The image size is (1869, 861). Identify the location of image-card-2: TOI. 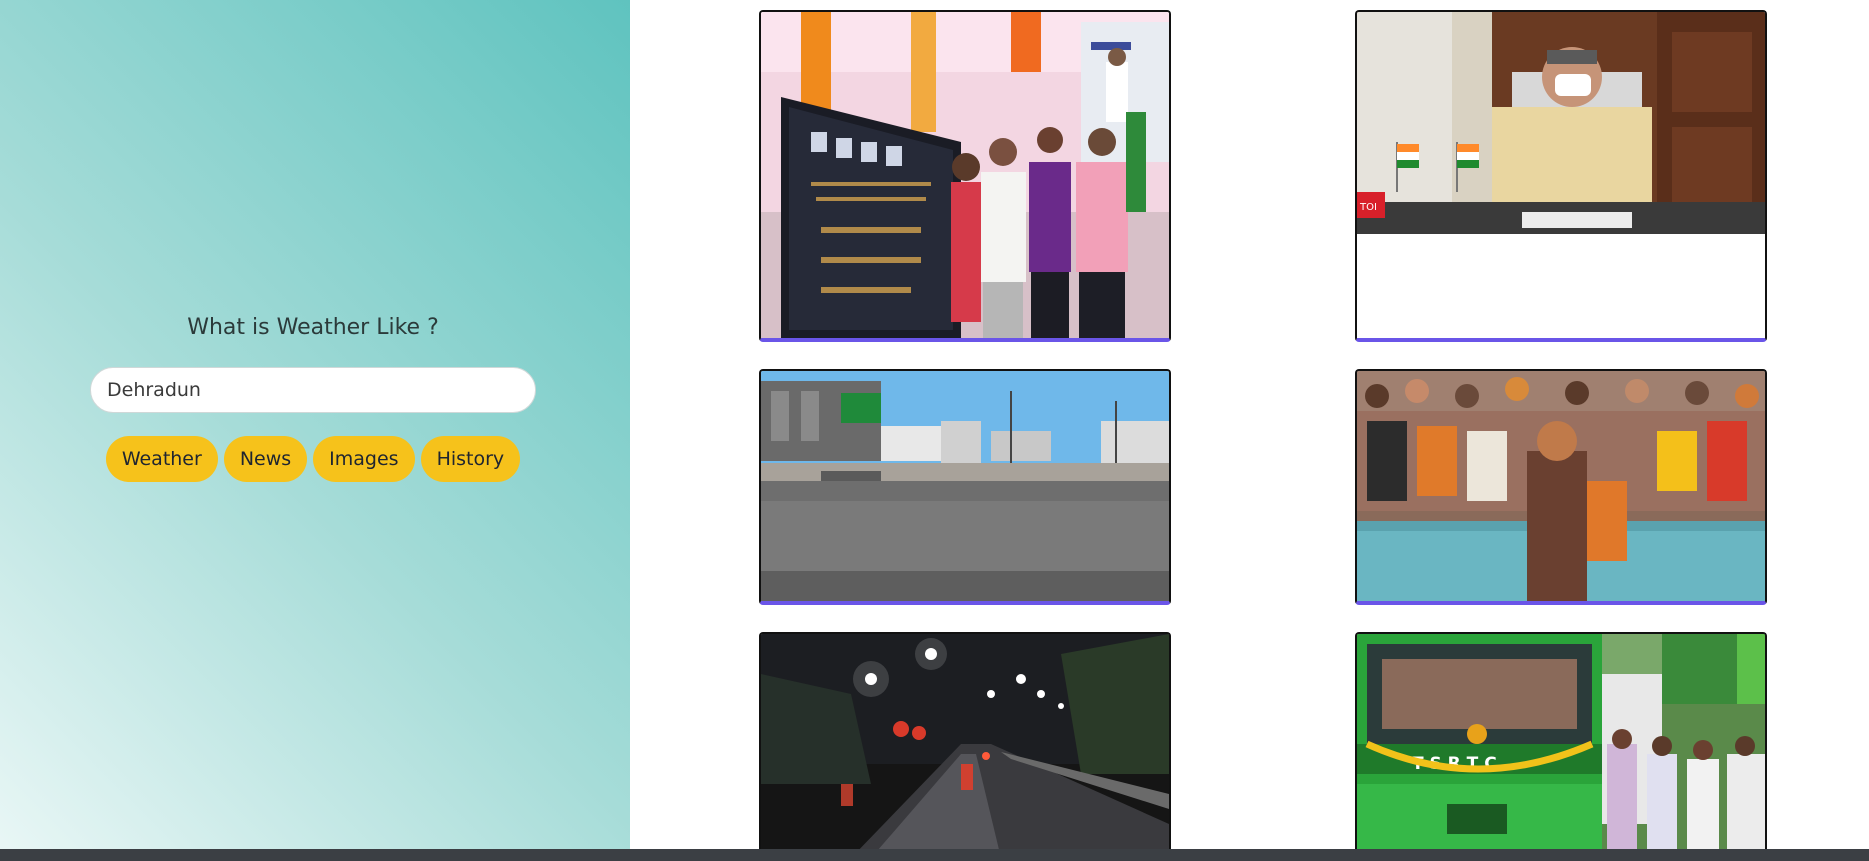
(1561, 176).